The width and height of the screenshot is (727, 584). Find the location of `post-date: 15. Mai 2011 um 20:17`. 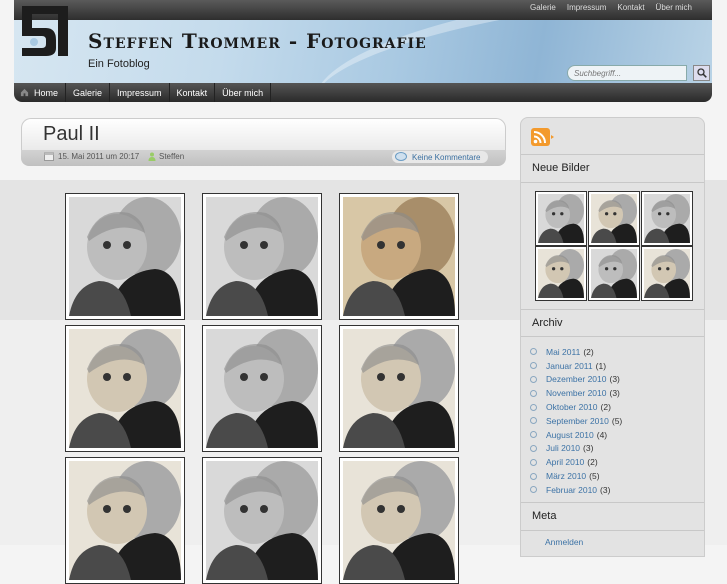

post-date: 15. Mai 2011 um 20:17 is located at coordinates (91, 156).